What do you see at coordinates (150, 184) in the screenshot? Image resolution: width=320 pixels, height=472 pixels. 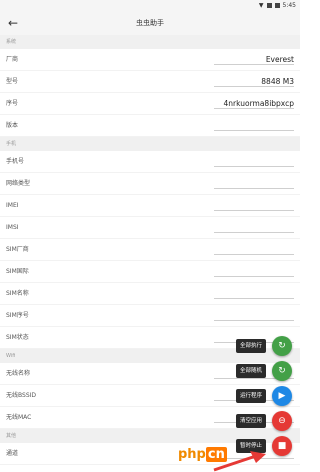 I see `info-row: 网络类型` at bounding box center [150, 184].